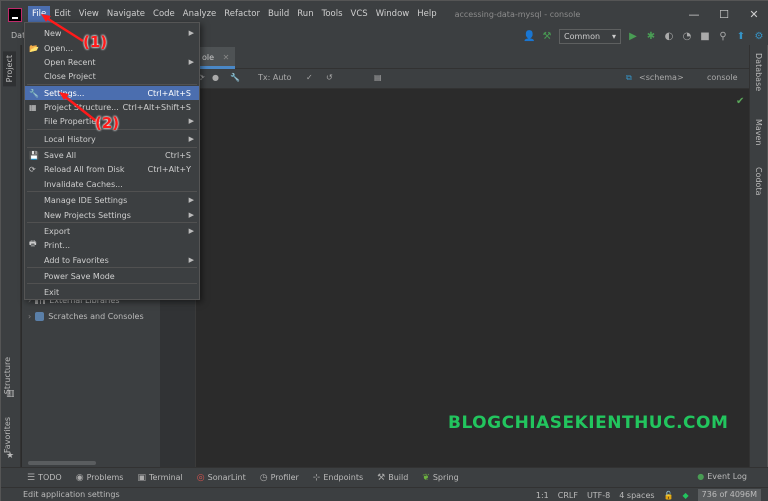 This screenshot has height=501, width=768. I want to click on annotation-step-1: (1), so click(95, 42).